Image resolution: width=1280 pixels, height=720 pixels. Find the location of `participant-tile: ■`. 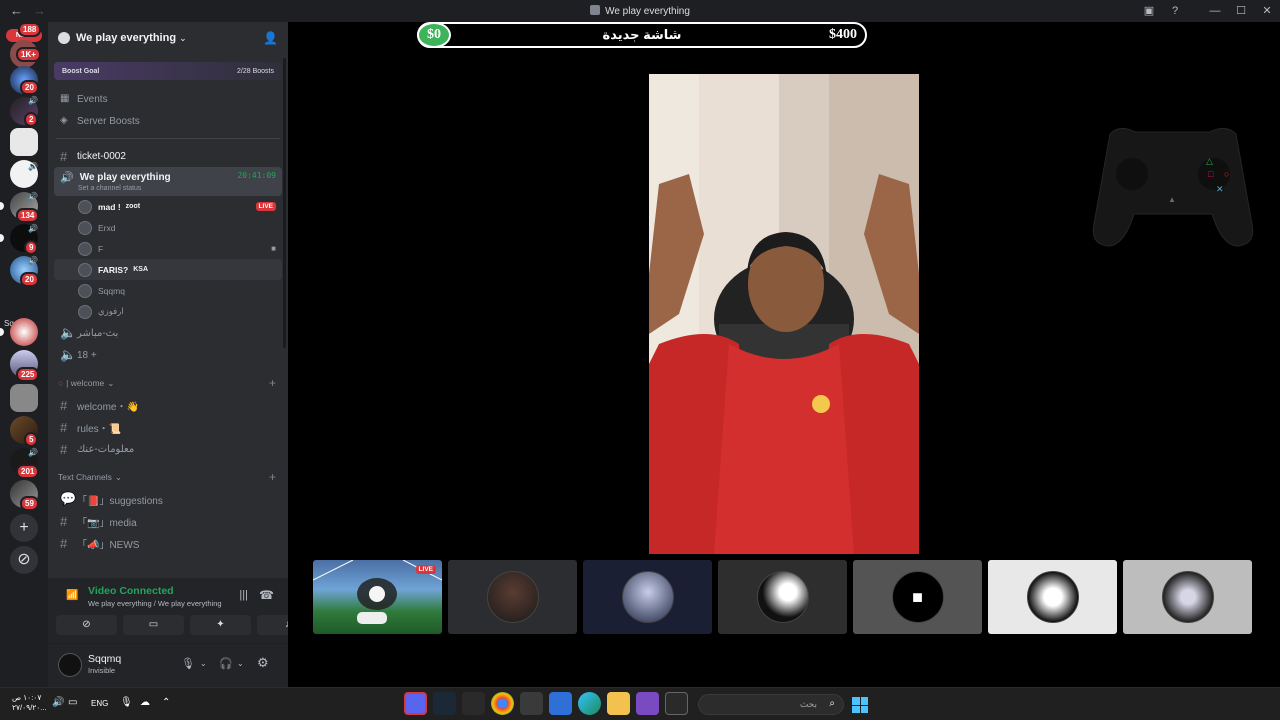

participant-tile: ■ is located at coordinates (917, 597).